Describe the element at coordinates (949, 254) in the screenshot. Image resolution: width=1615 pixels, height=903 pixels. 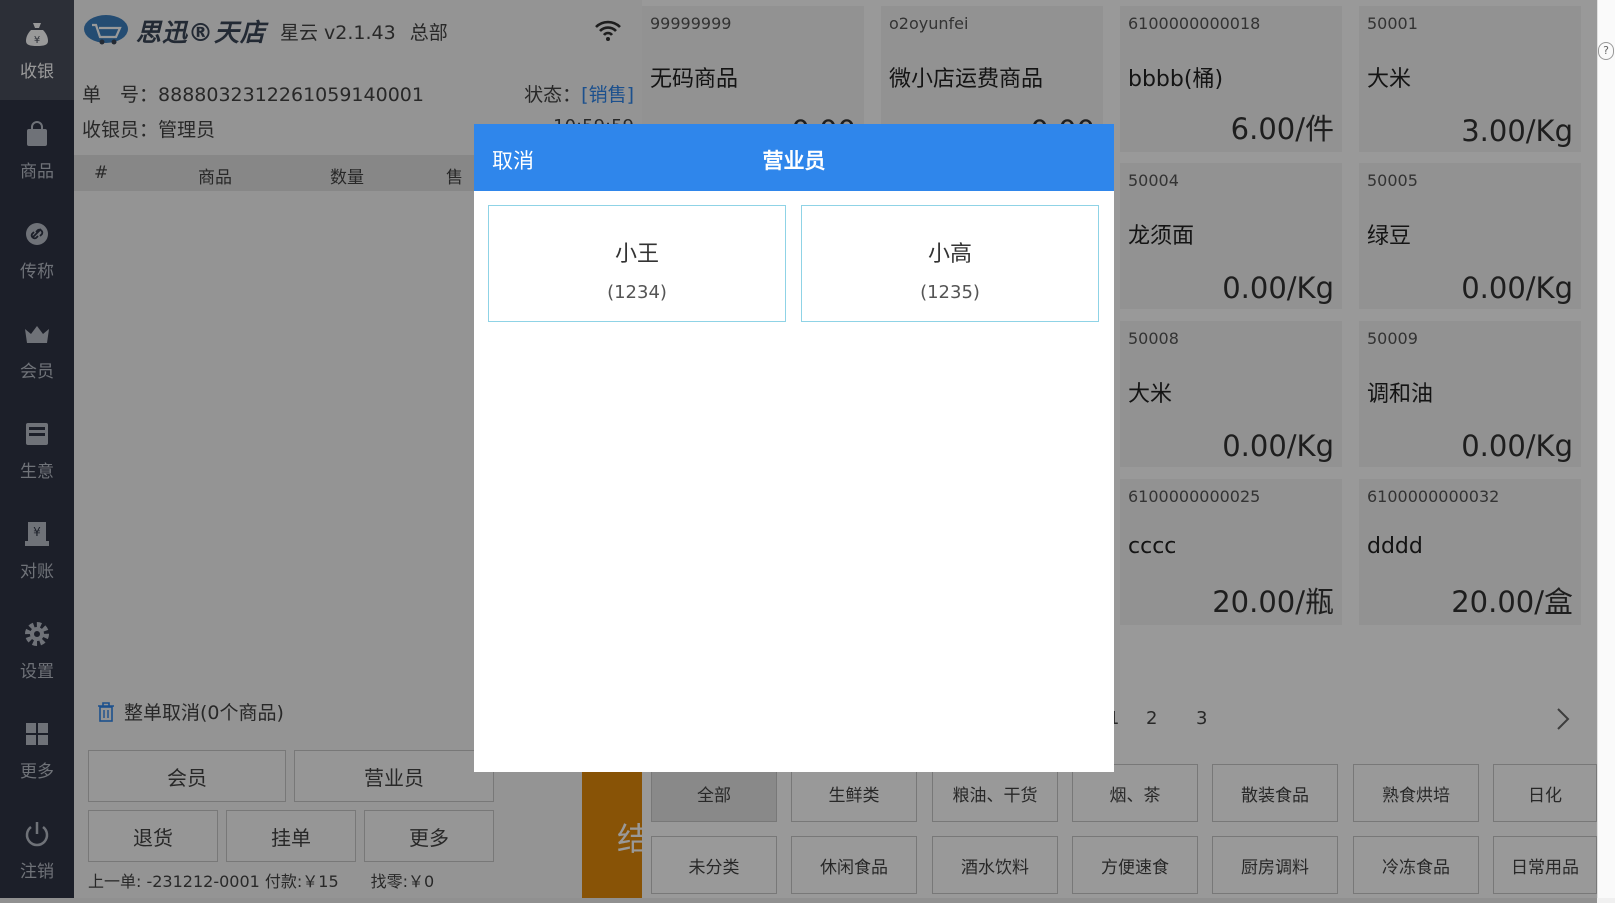
I see `staff-name: 小高` at that location.